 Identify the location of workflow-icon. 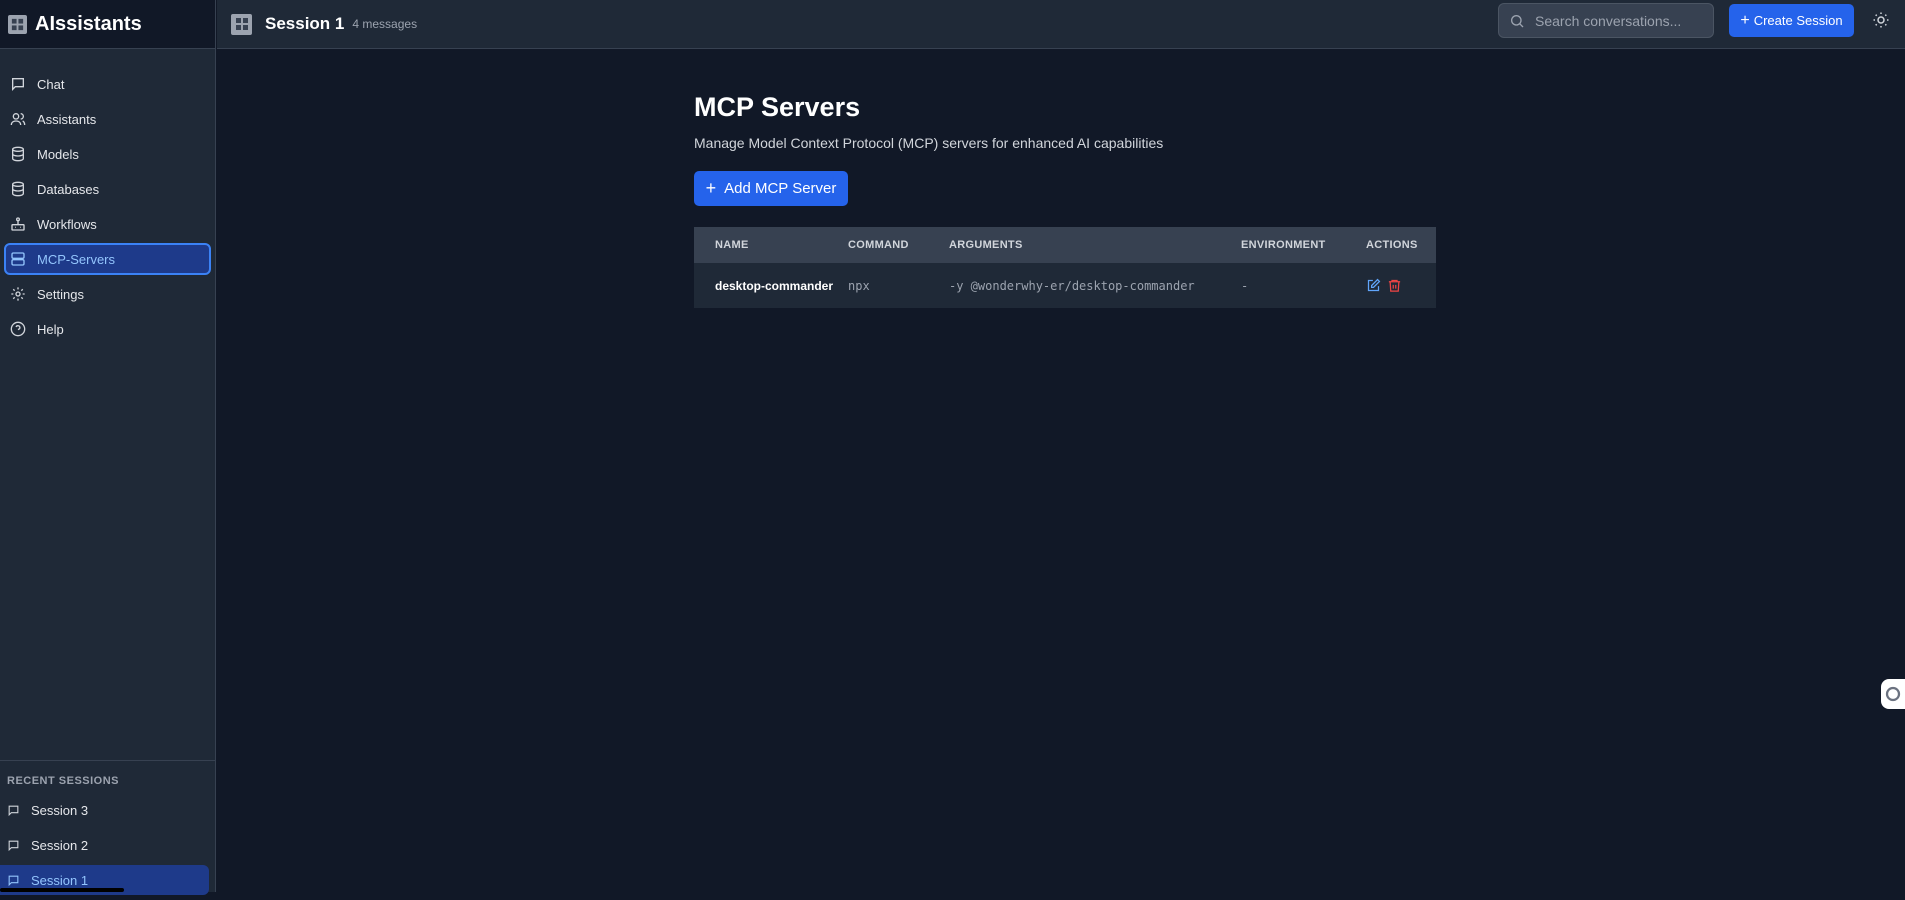
(18, 224).